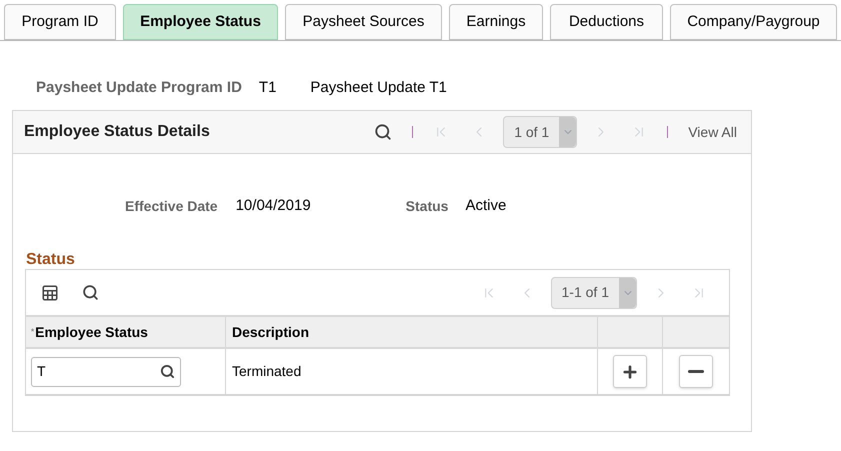 The width and height of the screenshot is (841, 451). What do you see at coordinates (378, 88) in the screenshot?
I see `program-description: Paysheet Update T1` at bounding box center [378, 88].